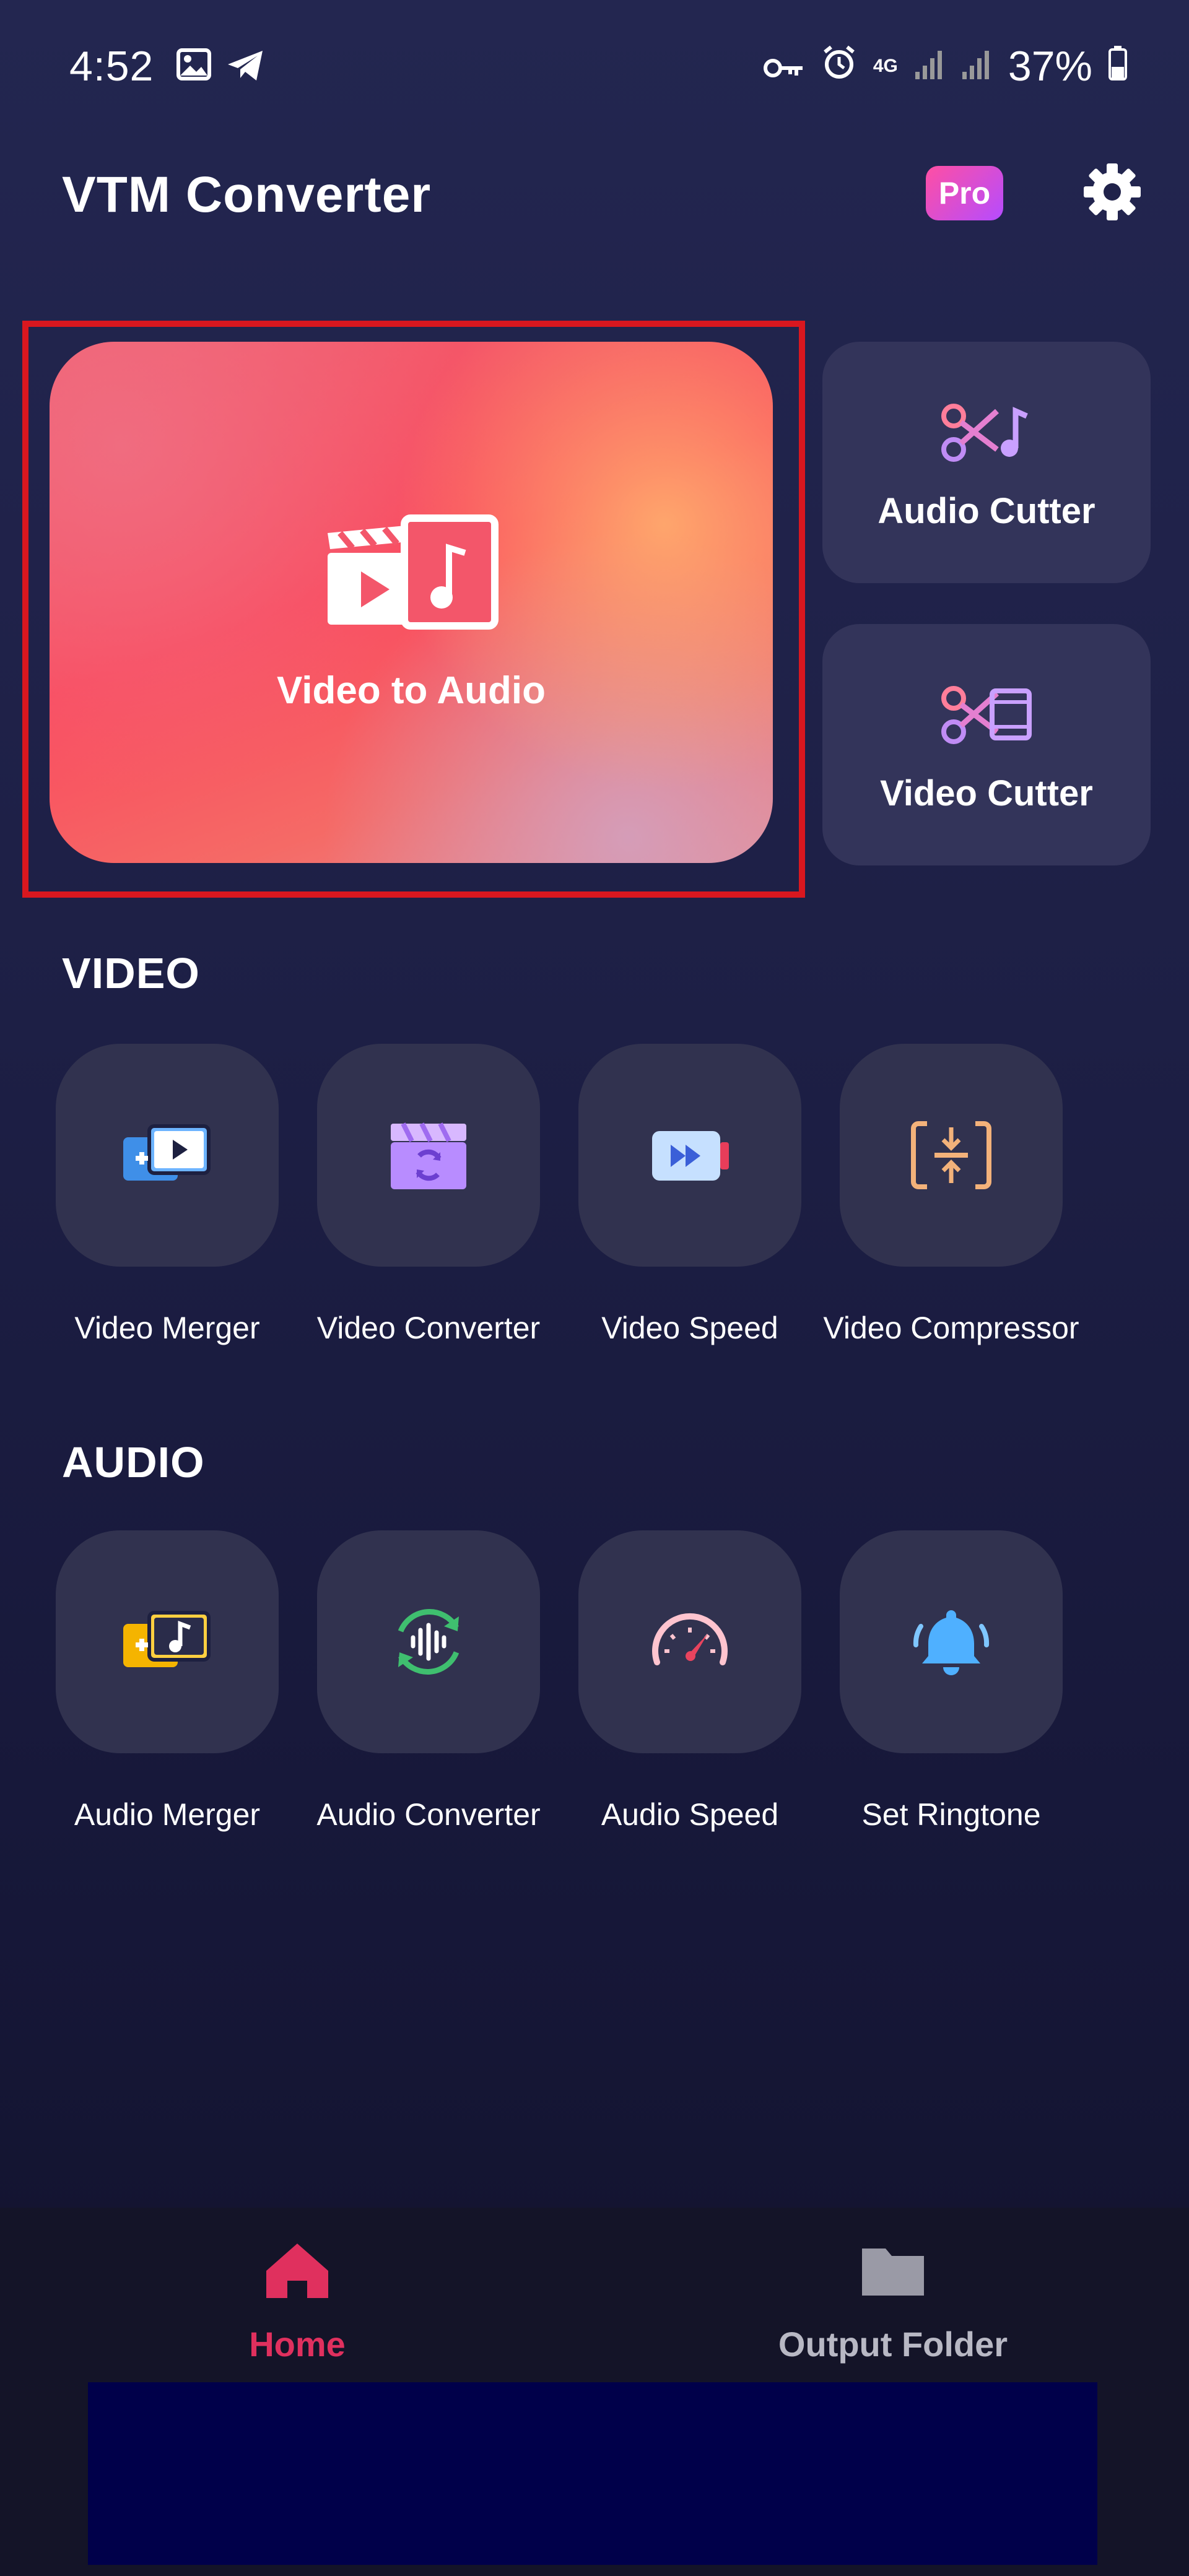  I want to click on folder-icon, so click(893, 2271).